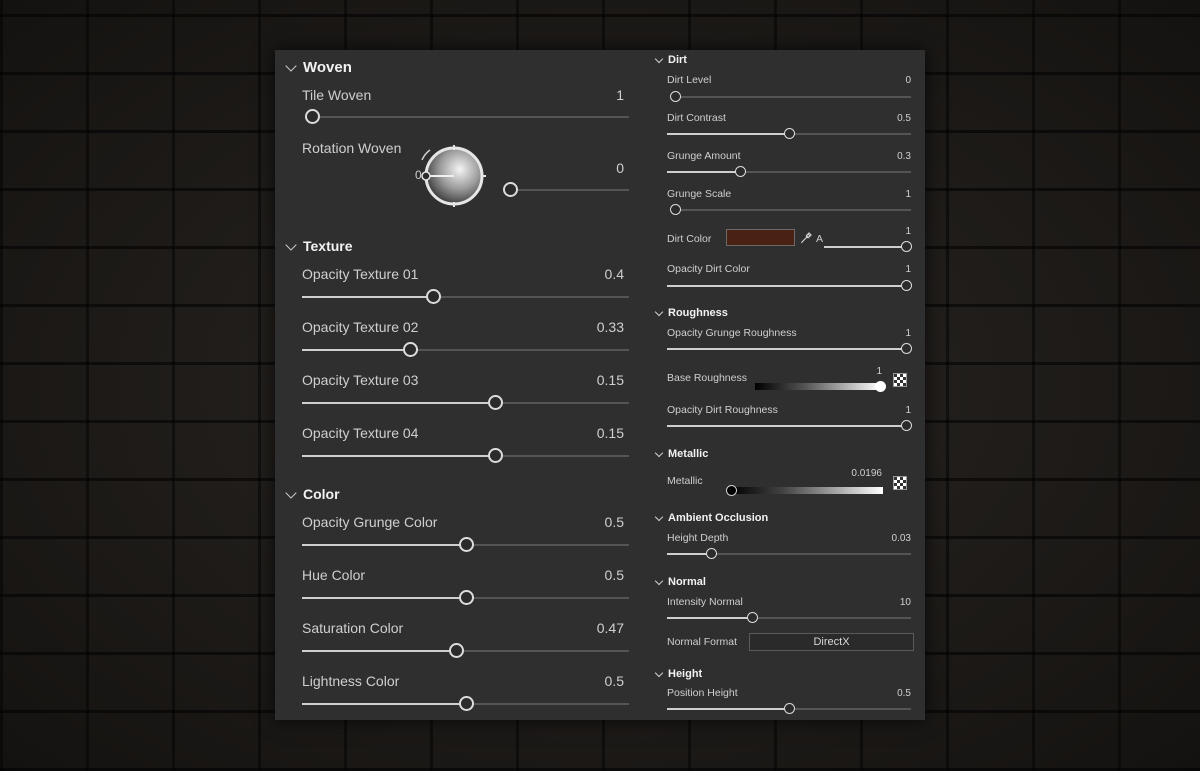 The width and height of the screenshot is (1200, 771). I want to click on section-title: Ambient Occlusion, so click(718, 518).